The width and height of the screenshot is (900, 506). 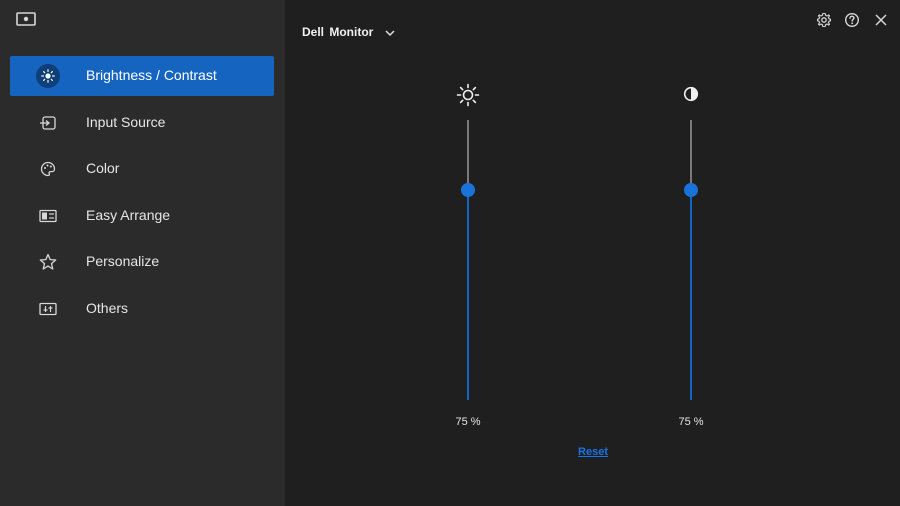 What do you see at coordinates (593, 452) in the screenshot?
I see `reset-link: Reset` at bounding box center [593, 452].